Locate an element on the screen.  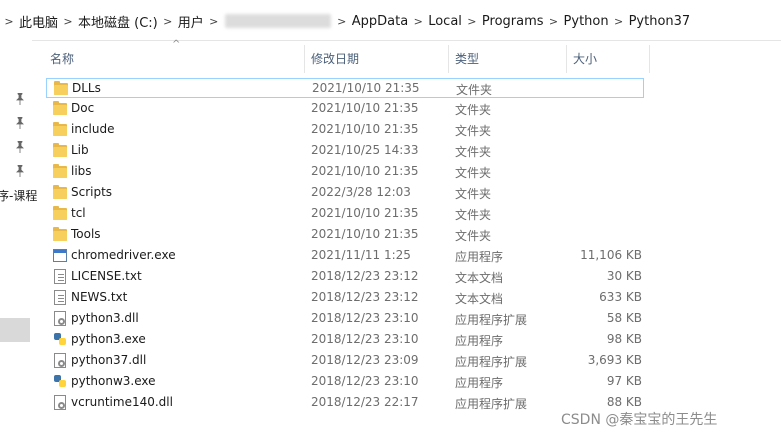
column-header-name: 名称 is located at coordinates (174, 59).